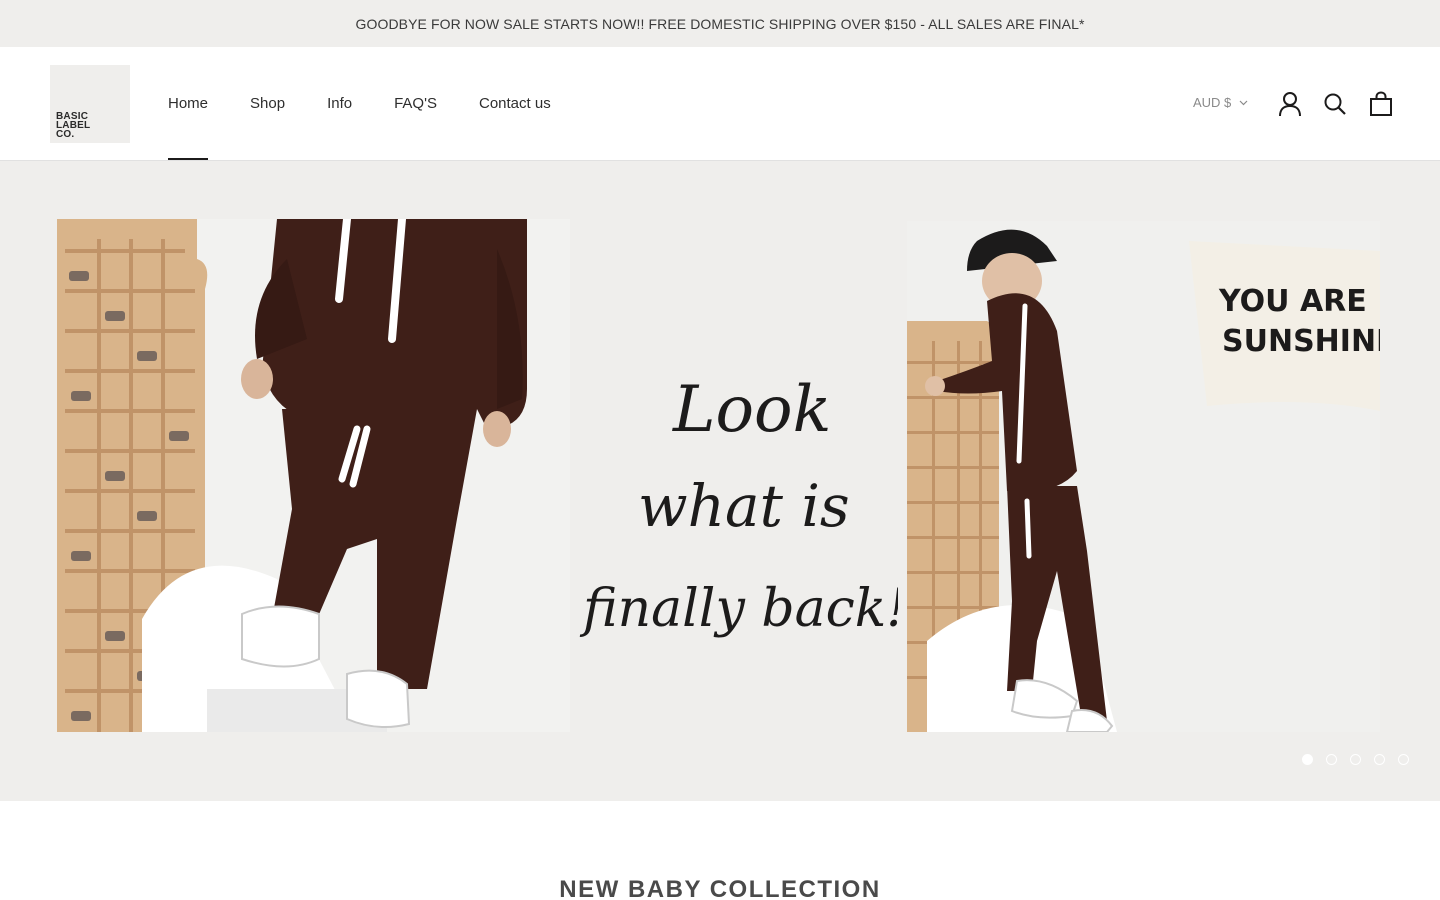 Image resolution: width=1440 pixels, height=900 pixels. Describe the element at coordinates (339, 103) in the screenshot. I see `nav-info: Info` at that location.